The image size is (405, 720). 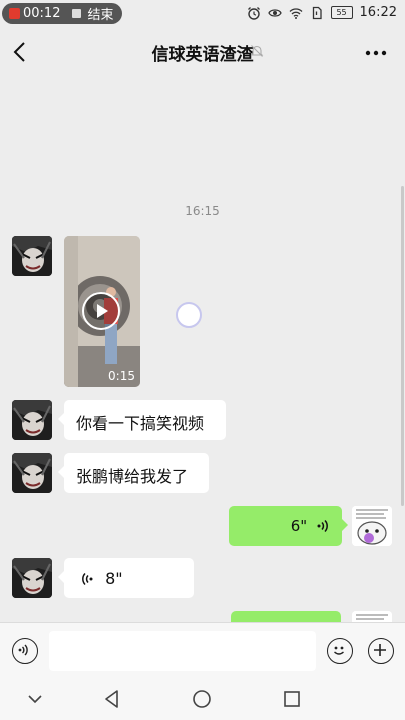 I want to click on video-message: 0:15, so click(x=102, y=311).